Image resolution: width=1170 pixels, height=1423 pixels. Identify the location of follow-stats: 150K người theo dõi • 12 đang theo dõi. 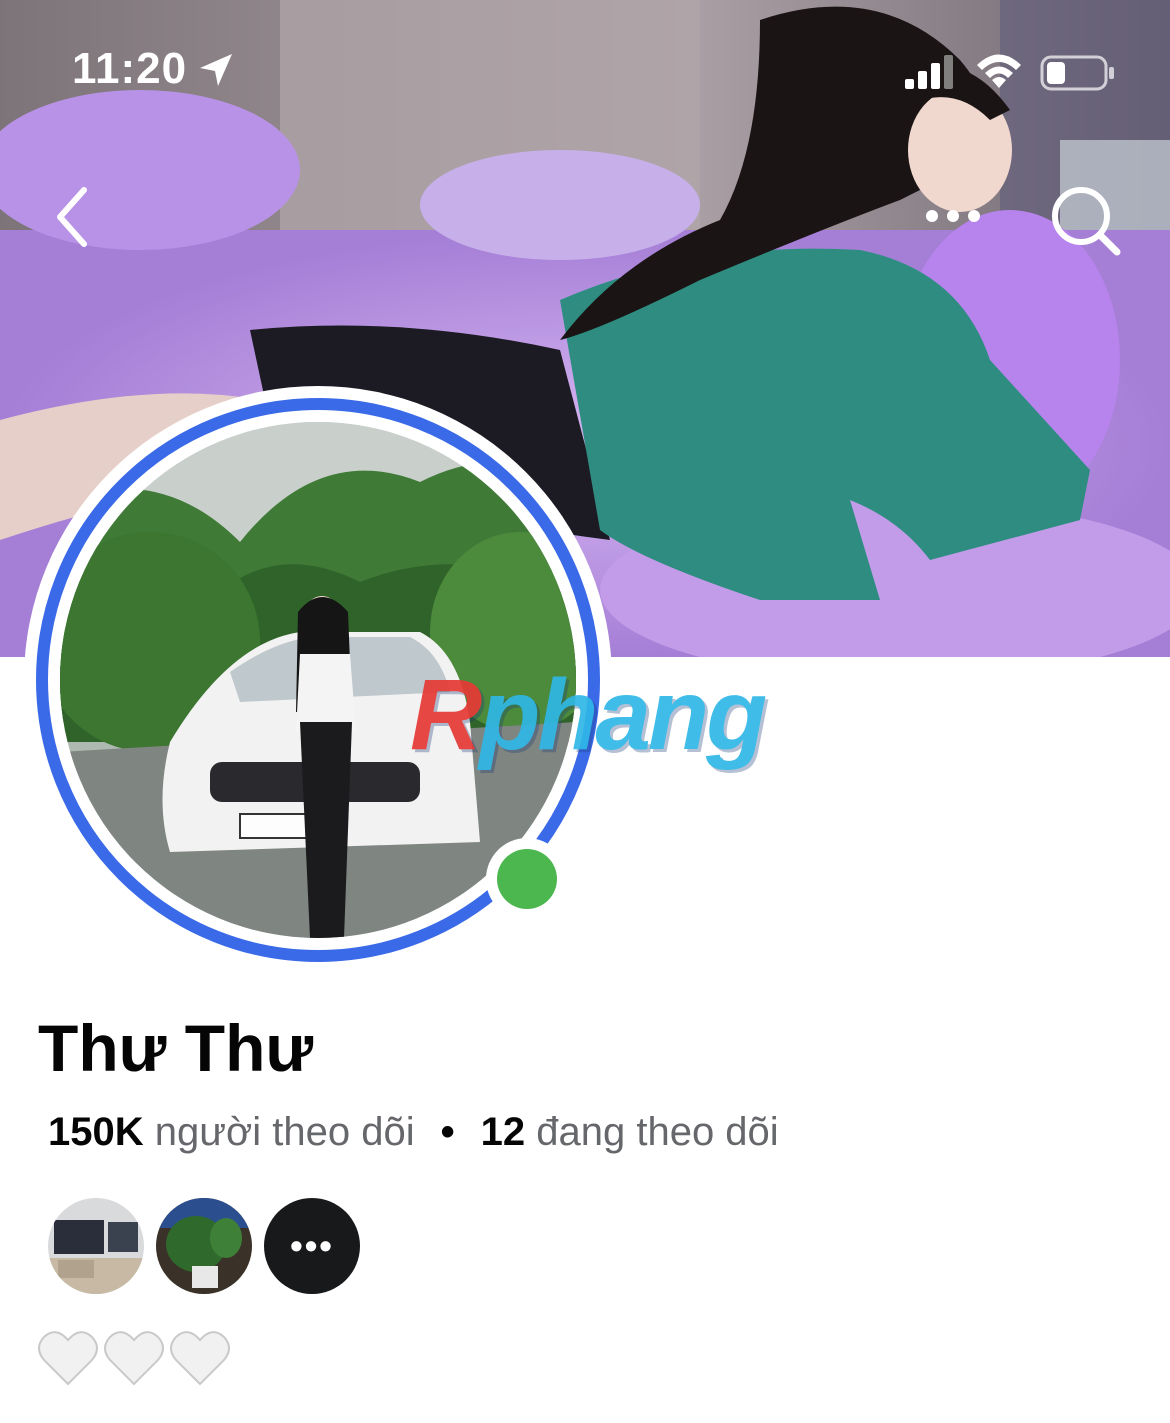
(413, 1132).